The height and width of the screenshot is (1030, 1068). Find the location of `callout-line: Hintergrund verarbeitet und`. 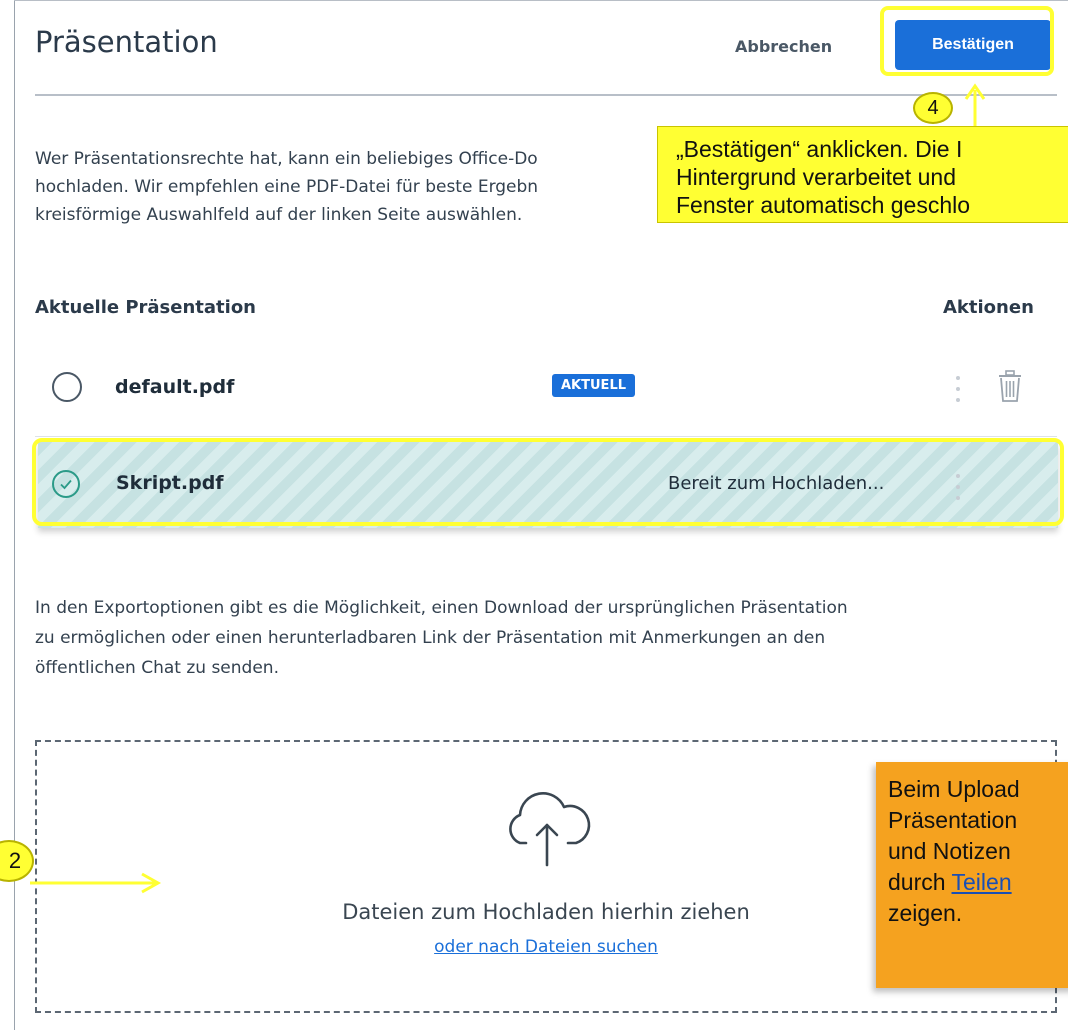

callout-line: Hintergrund verarbeitet und is located at coordinates (816, 177).